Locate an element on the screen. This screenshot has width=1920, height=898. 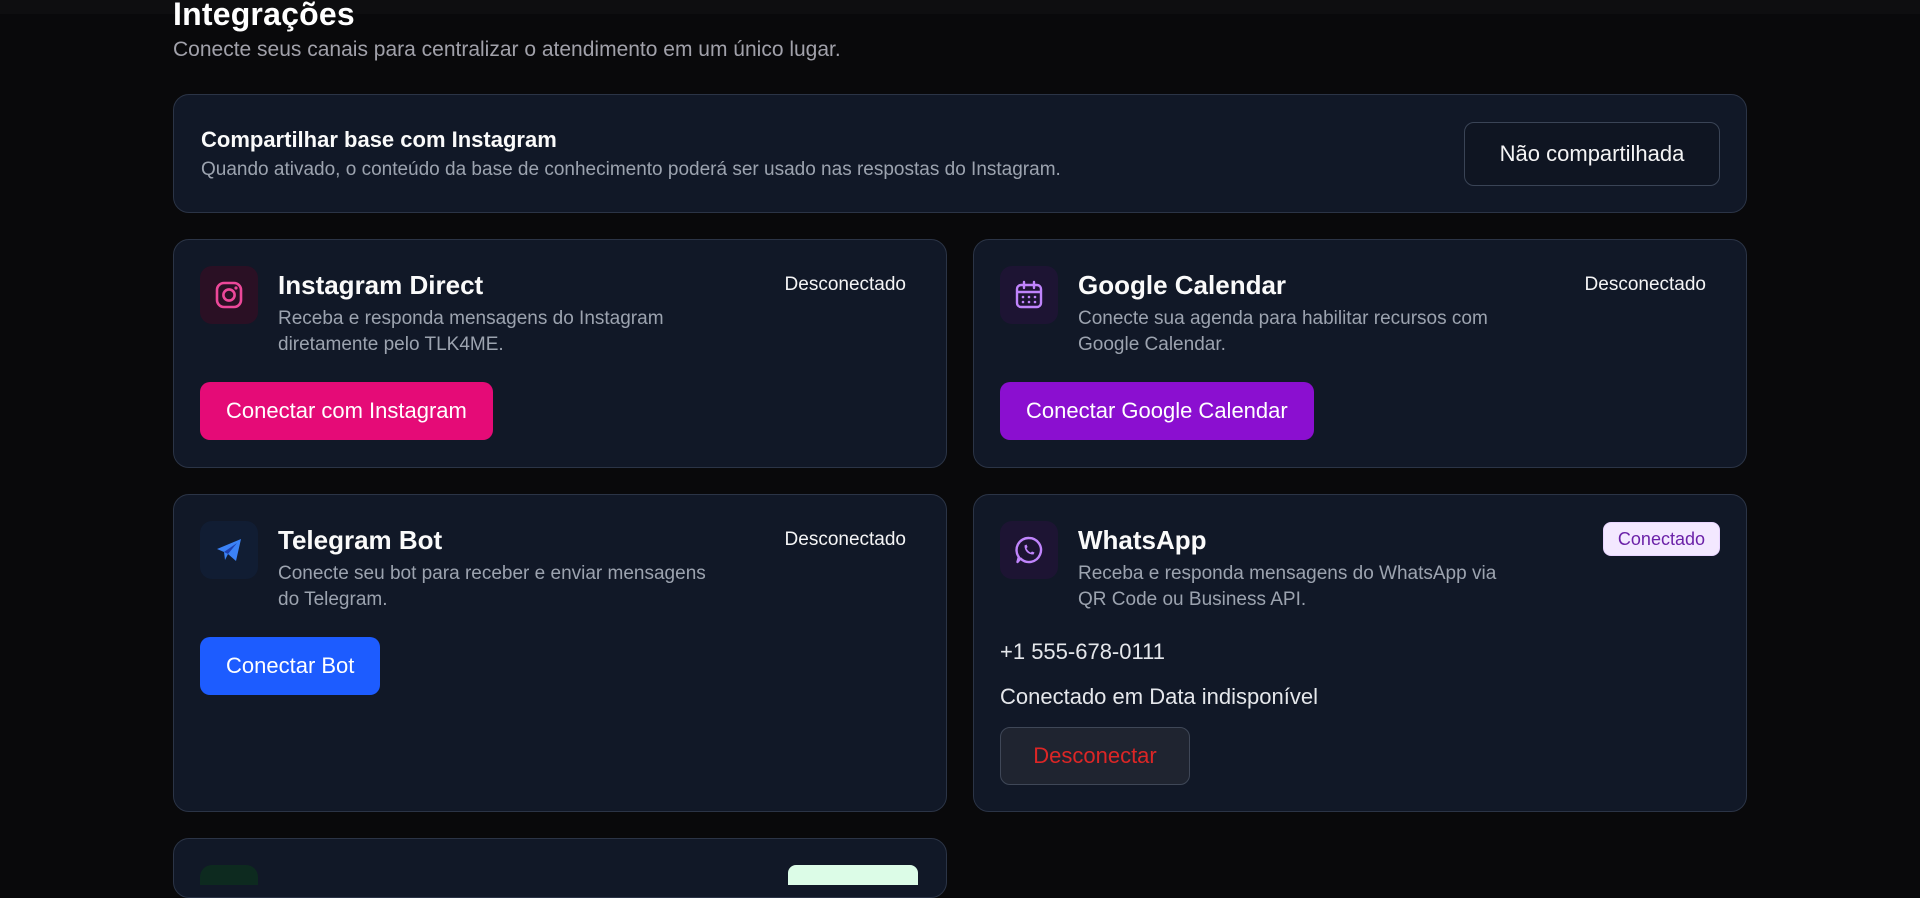
google-calendar-title: Google Calendar is located at coordinates (1182, 285).